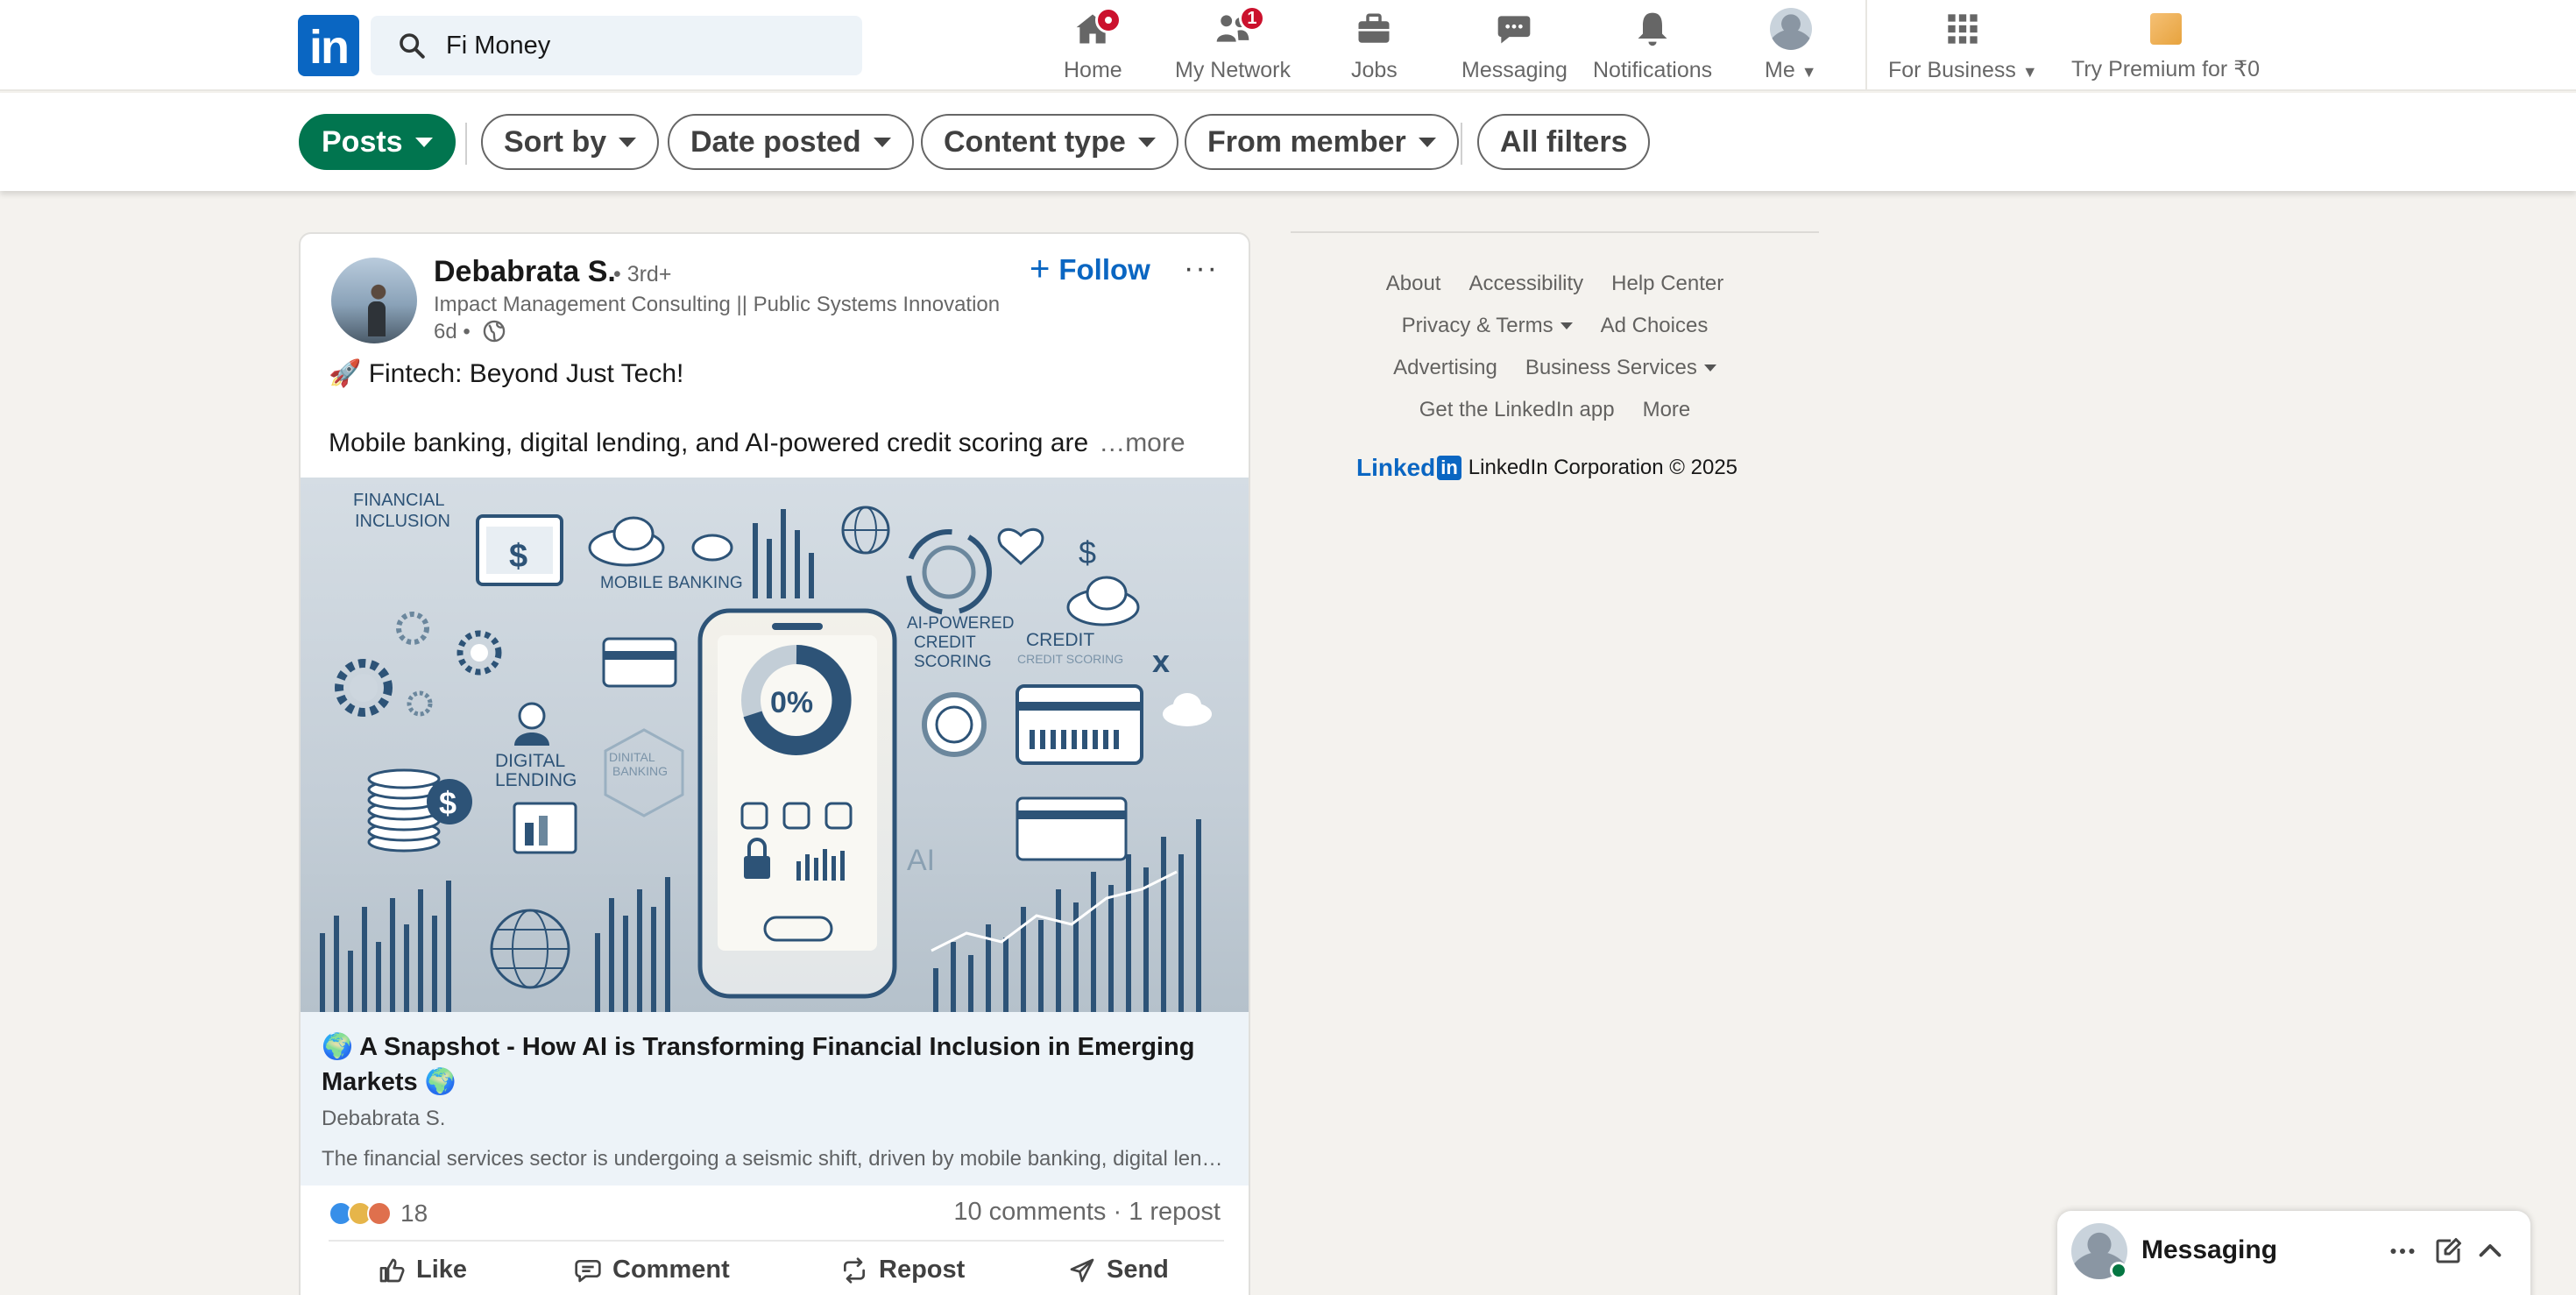 The width and height of the screenshot is (2576, 1295). Describe the element at coordinates (1514, 46) in the screenshot. I see `nav-messaging: Messaging` at that location.